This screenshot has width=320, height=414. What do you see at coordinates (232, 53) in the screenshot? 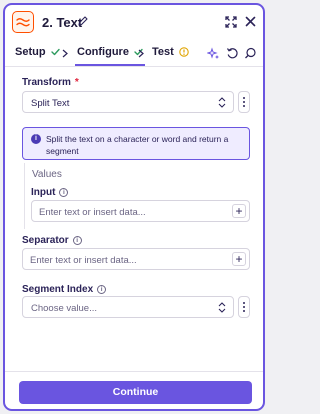
I see `refresh-icon` at bounding box center [232, 53].